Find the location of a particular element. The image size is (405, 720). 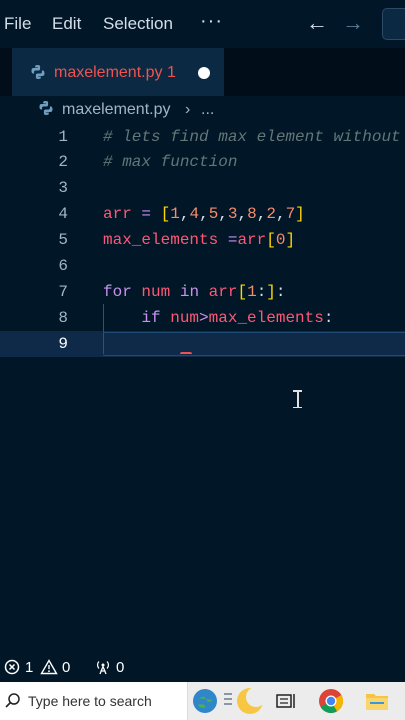

taskbar-search-box: Type here to search is located at coordinates (94, 701).